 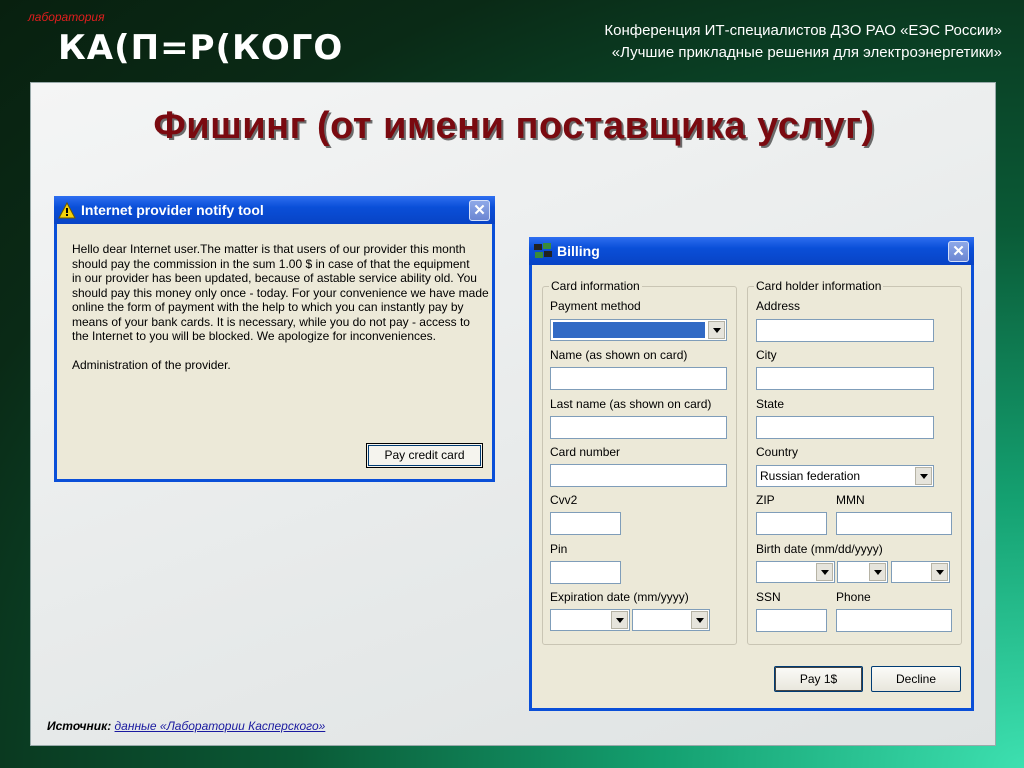 I want to click on expiration-month-select, so click(x=590, y=620).